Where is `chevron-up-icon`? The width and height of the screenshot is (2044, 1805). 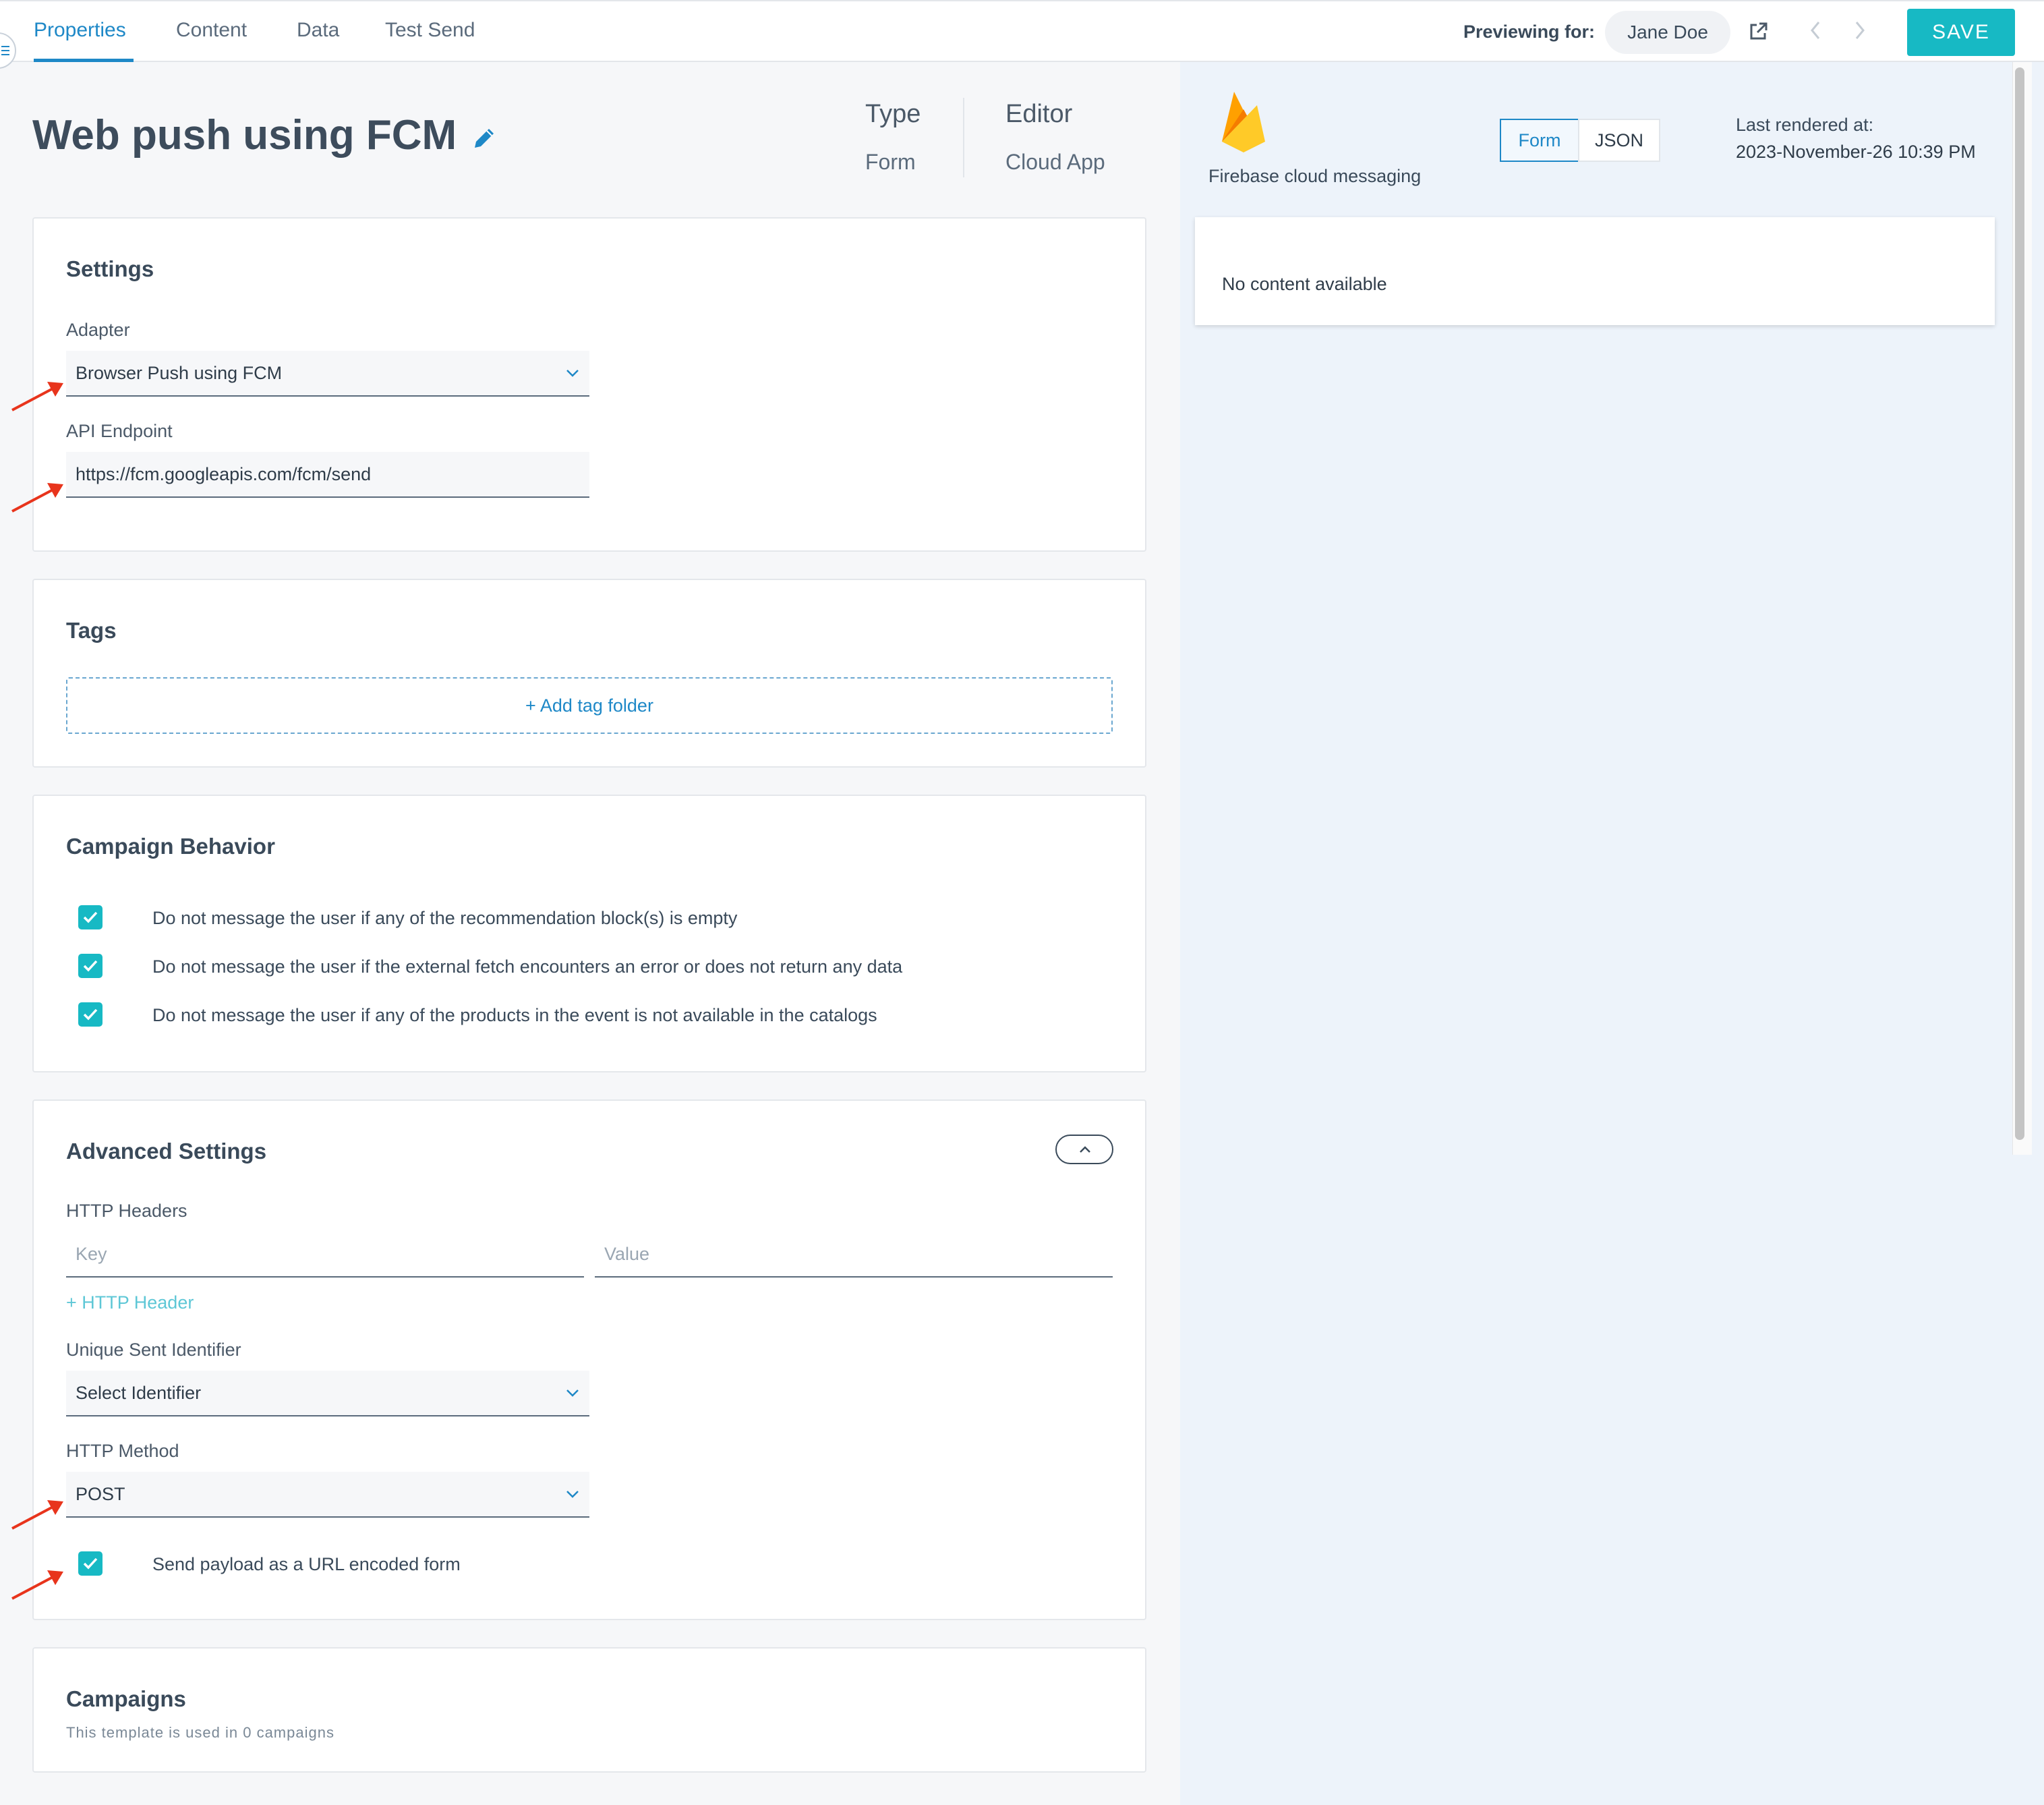
chevron-up-icon is located at coordinates (1085, 1149).